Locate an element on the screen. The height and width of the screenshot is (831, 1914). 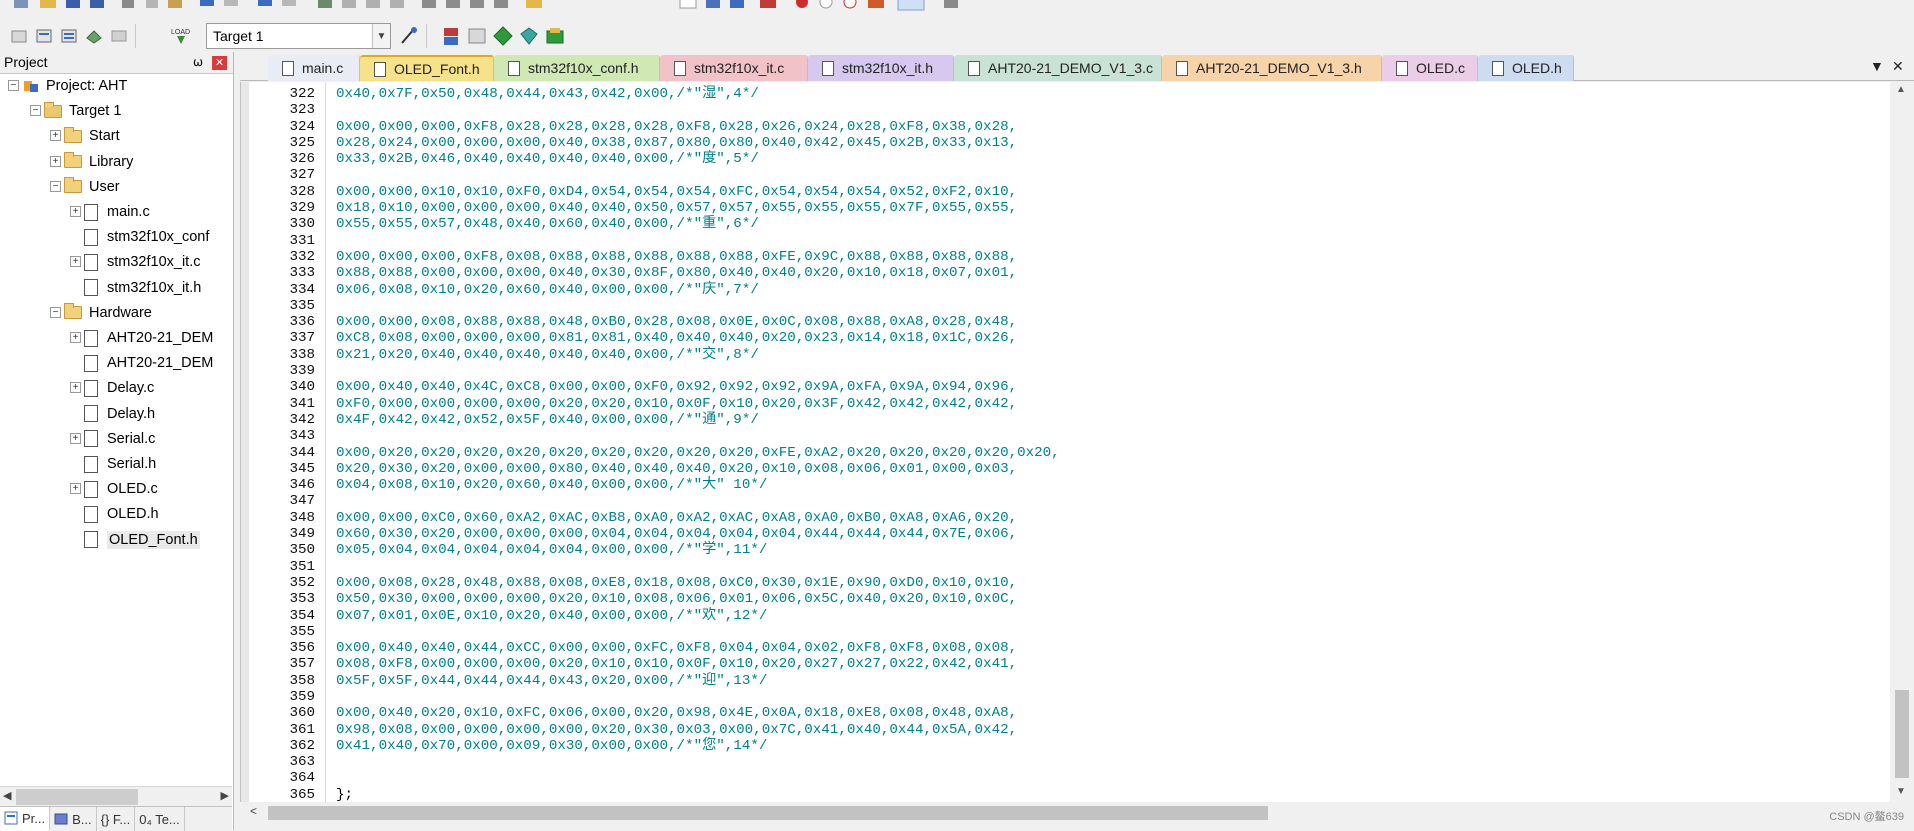
tab-stm32f10x-conf-h: stm32f10x_conf.h is located at coordinates (577, 68).